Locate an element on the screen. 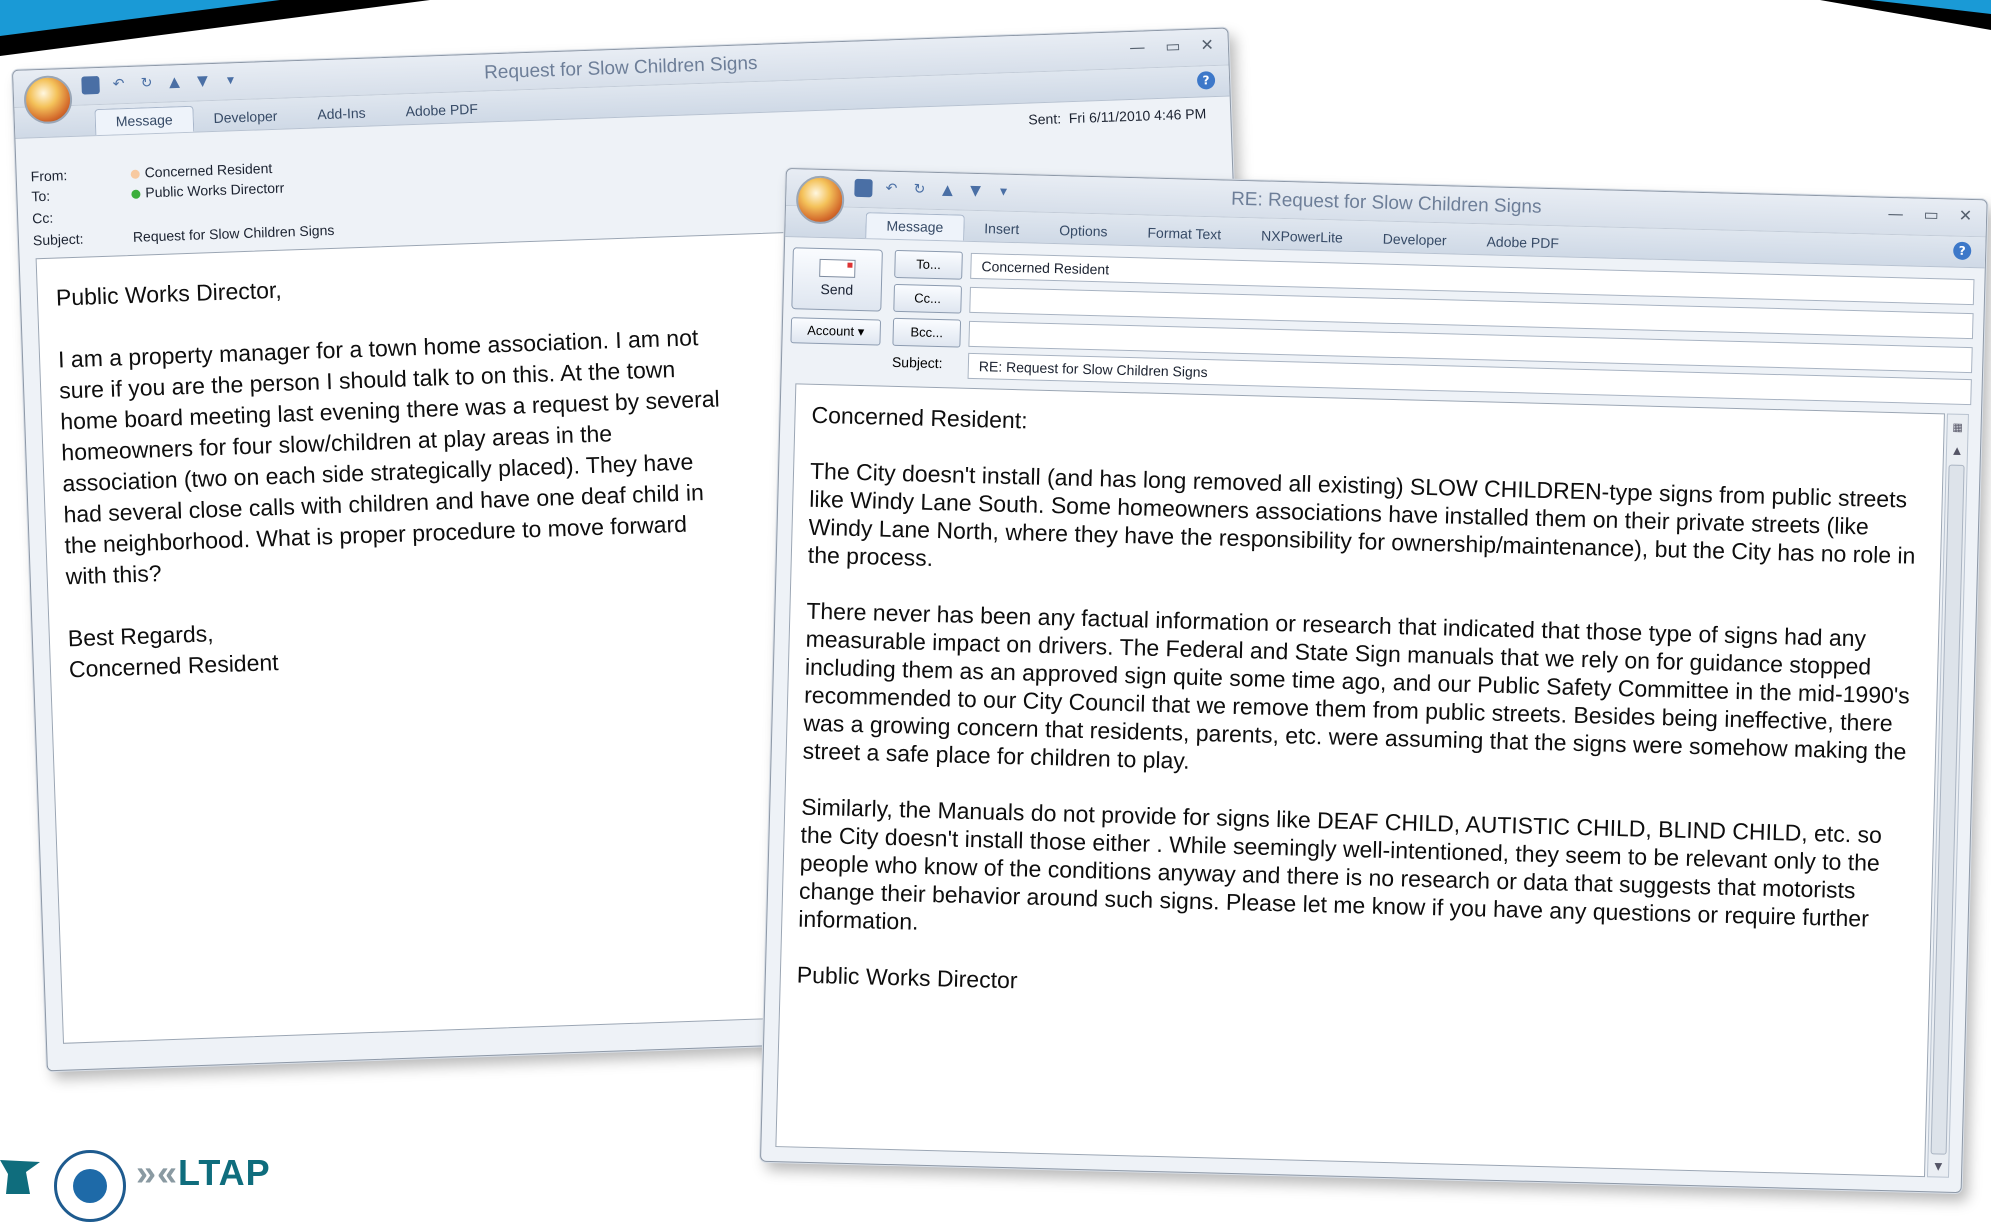 The height and width of the screenshot is (1222, 1991). window2-controls: — ▭ ✕ is located at coordinates (1929, 214).